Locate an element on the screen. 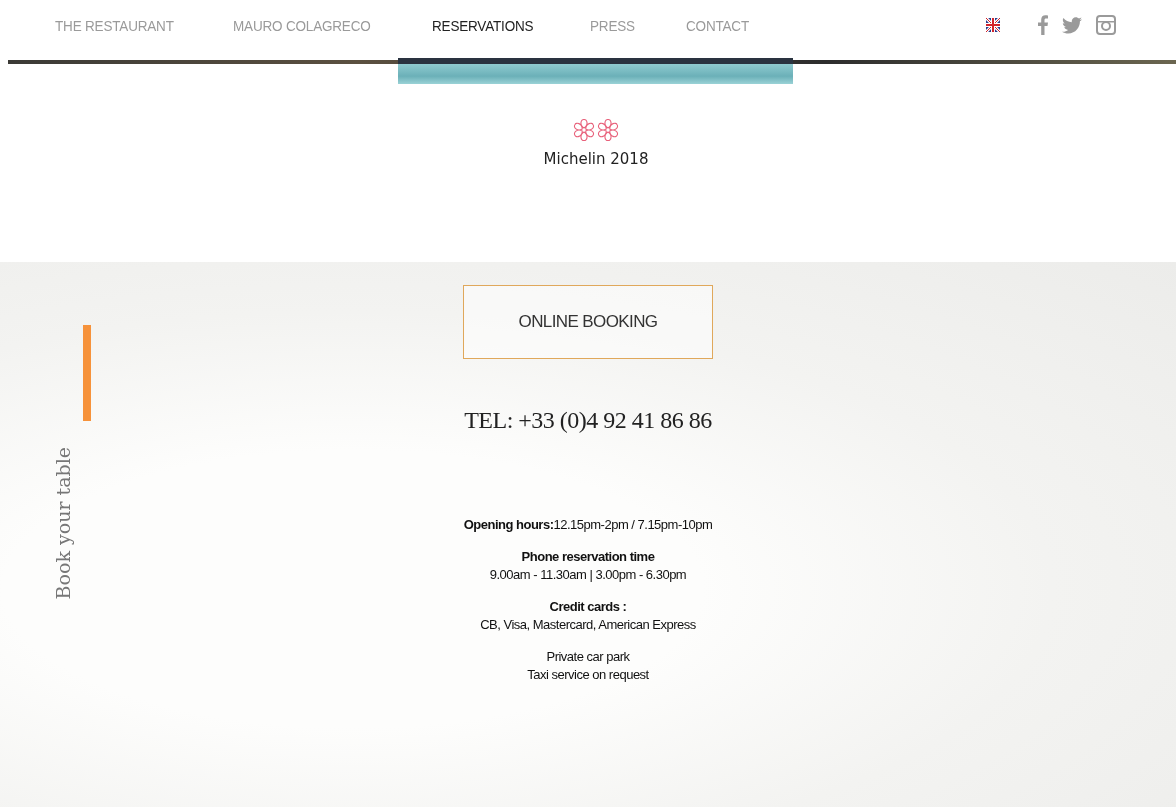 This screenshot has height=807, width=1176. facebook-icon is located at coordinates (1043, 25).